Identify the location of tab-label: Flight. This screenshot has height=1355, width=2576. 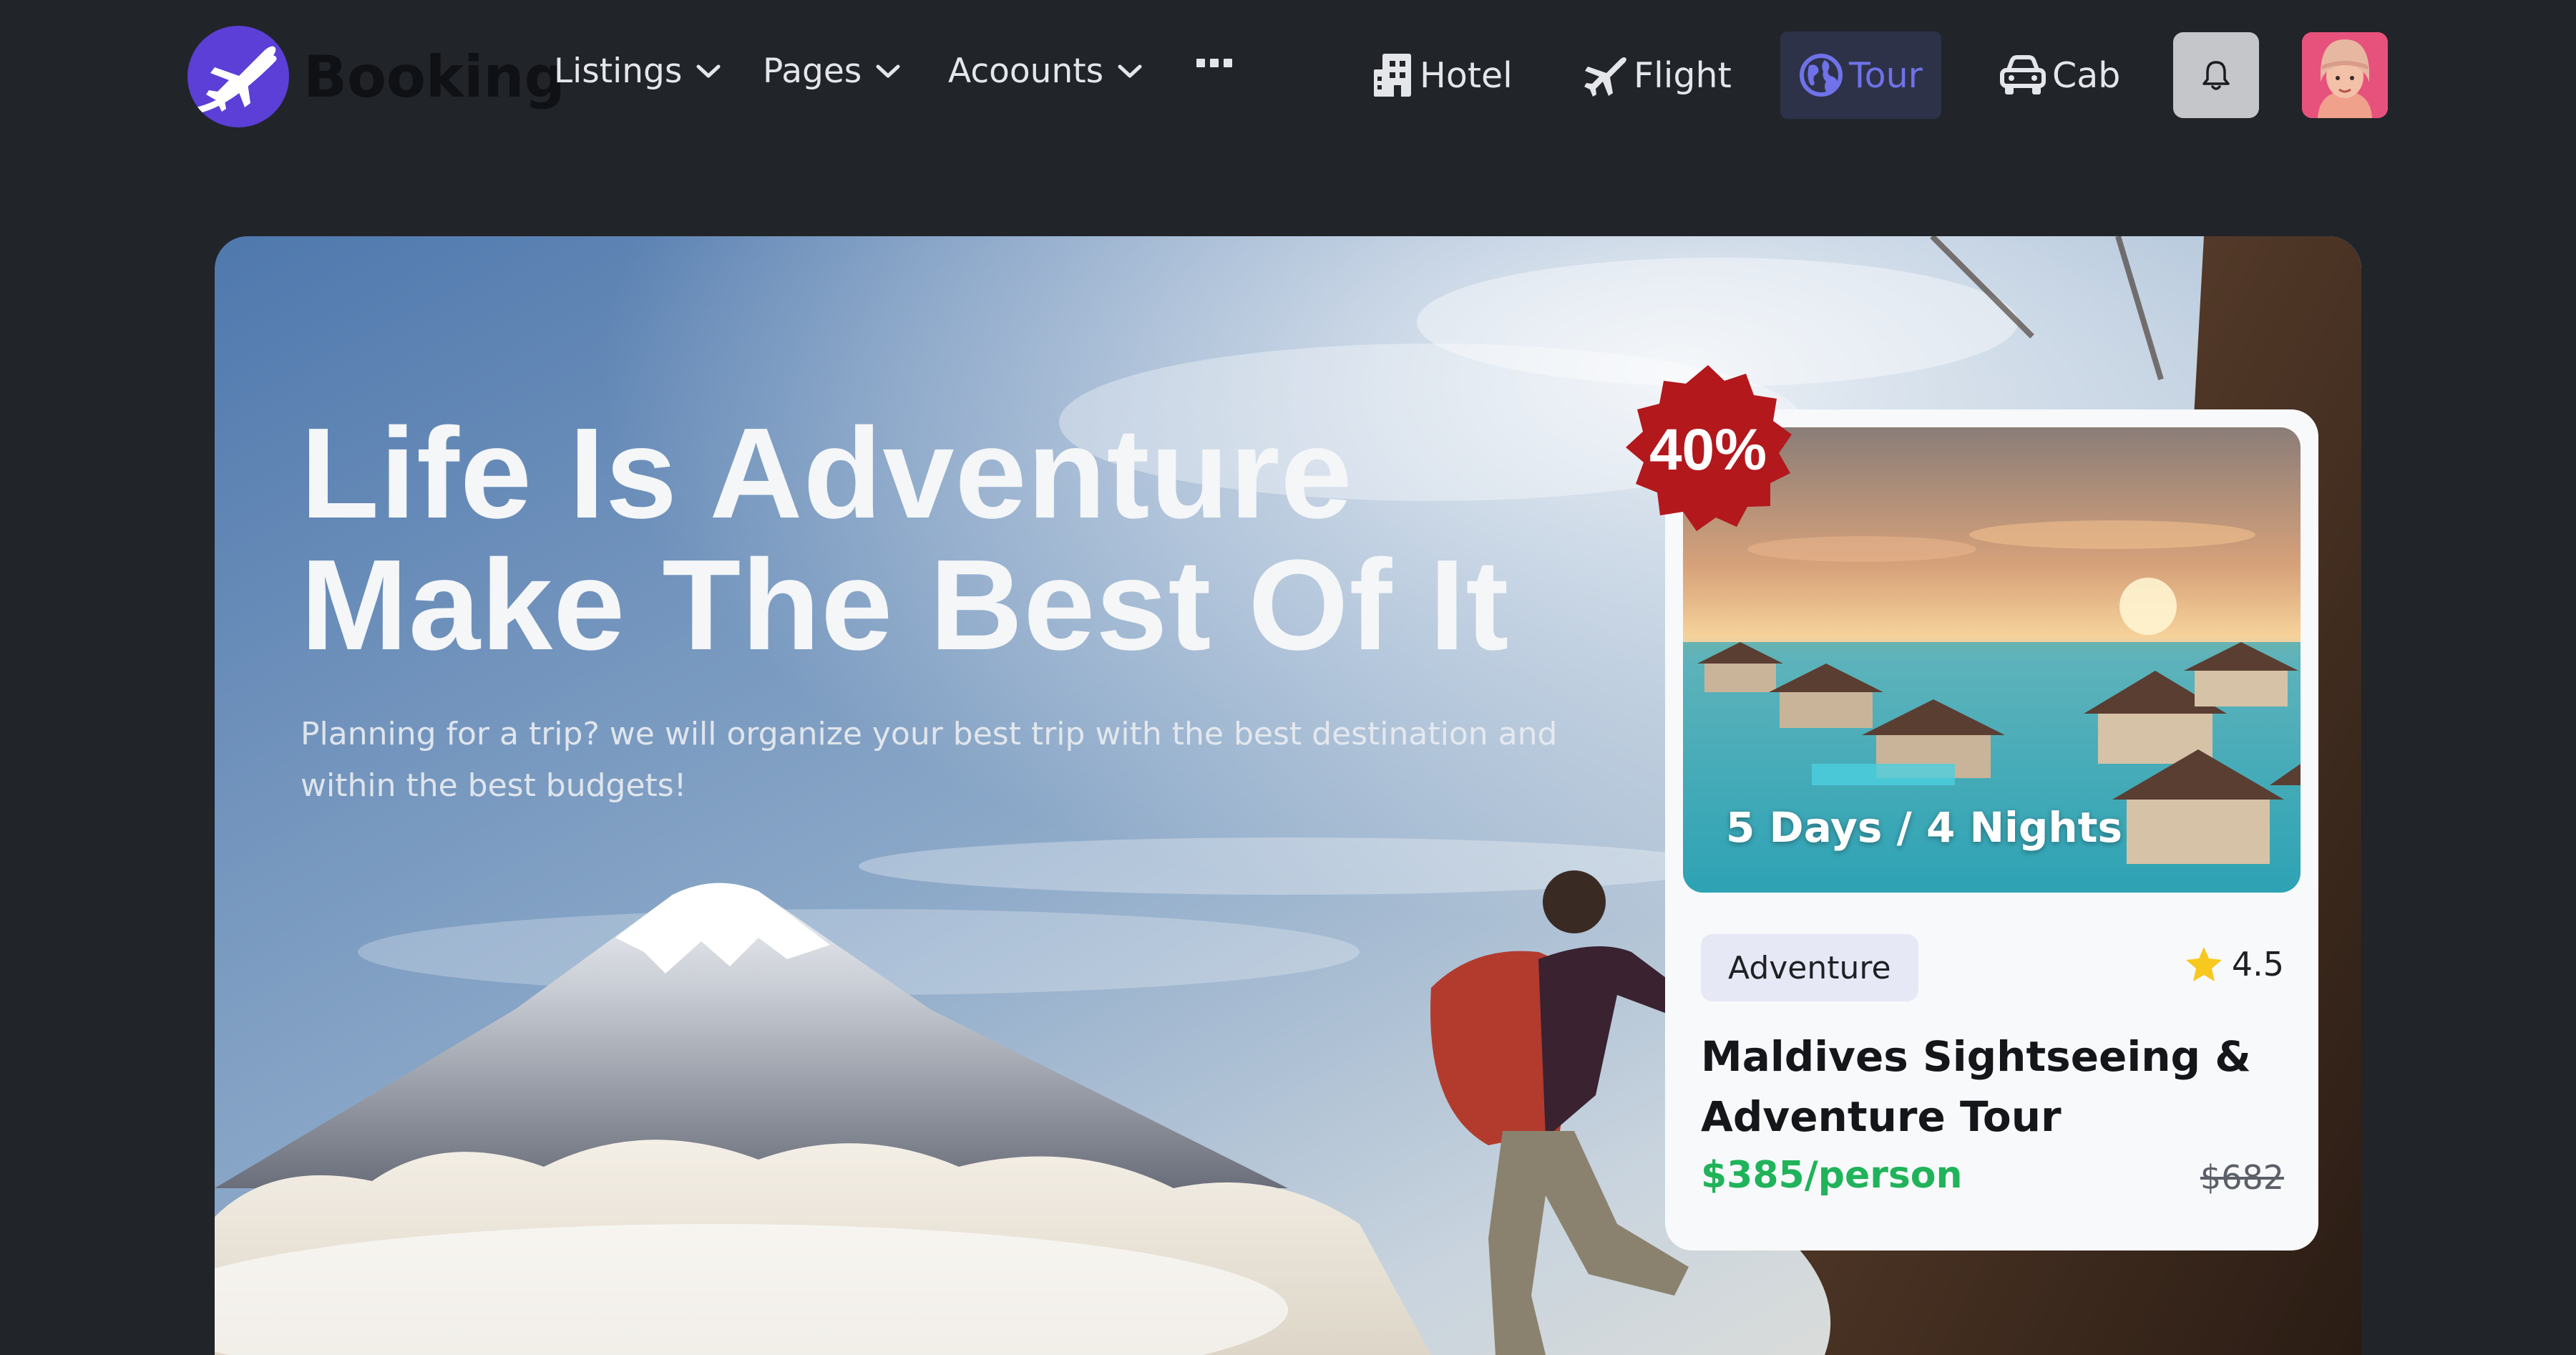
(1683, 75).